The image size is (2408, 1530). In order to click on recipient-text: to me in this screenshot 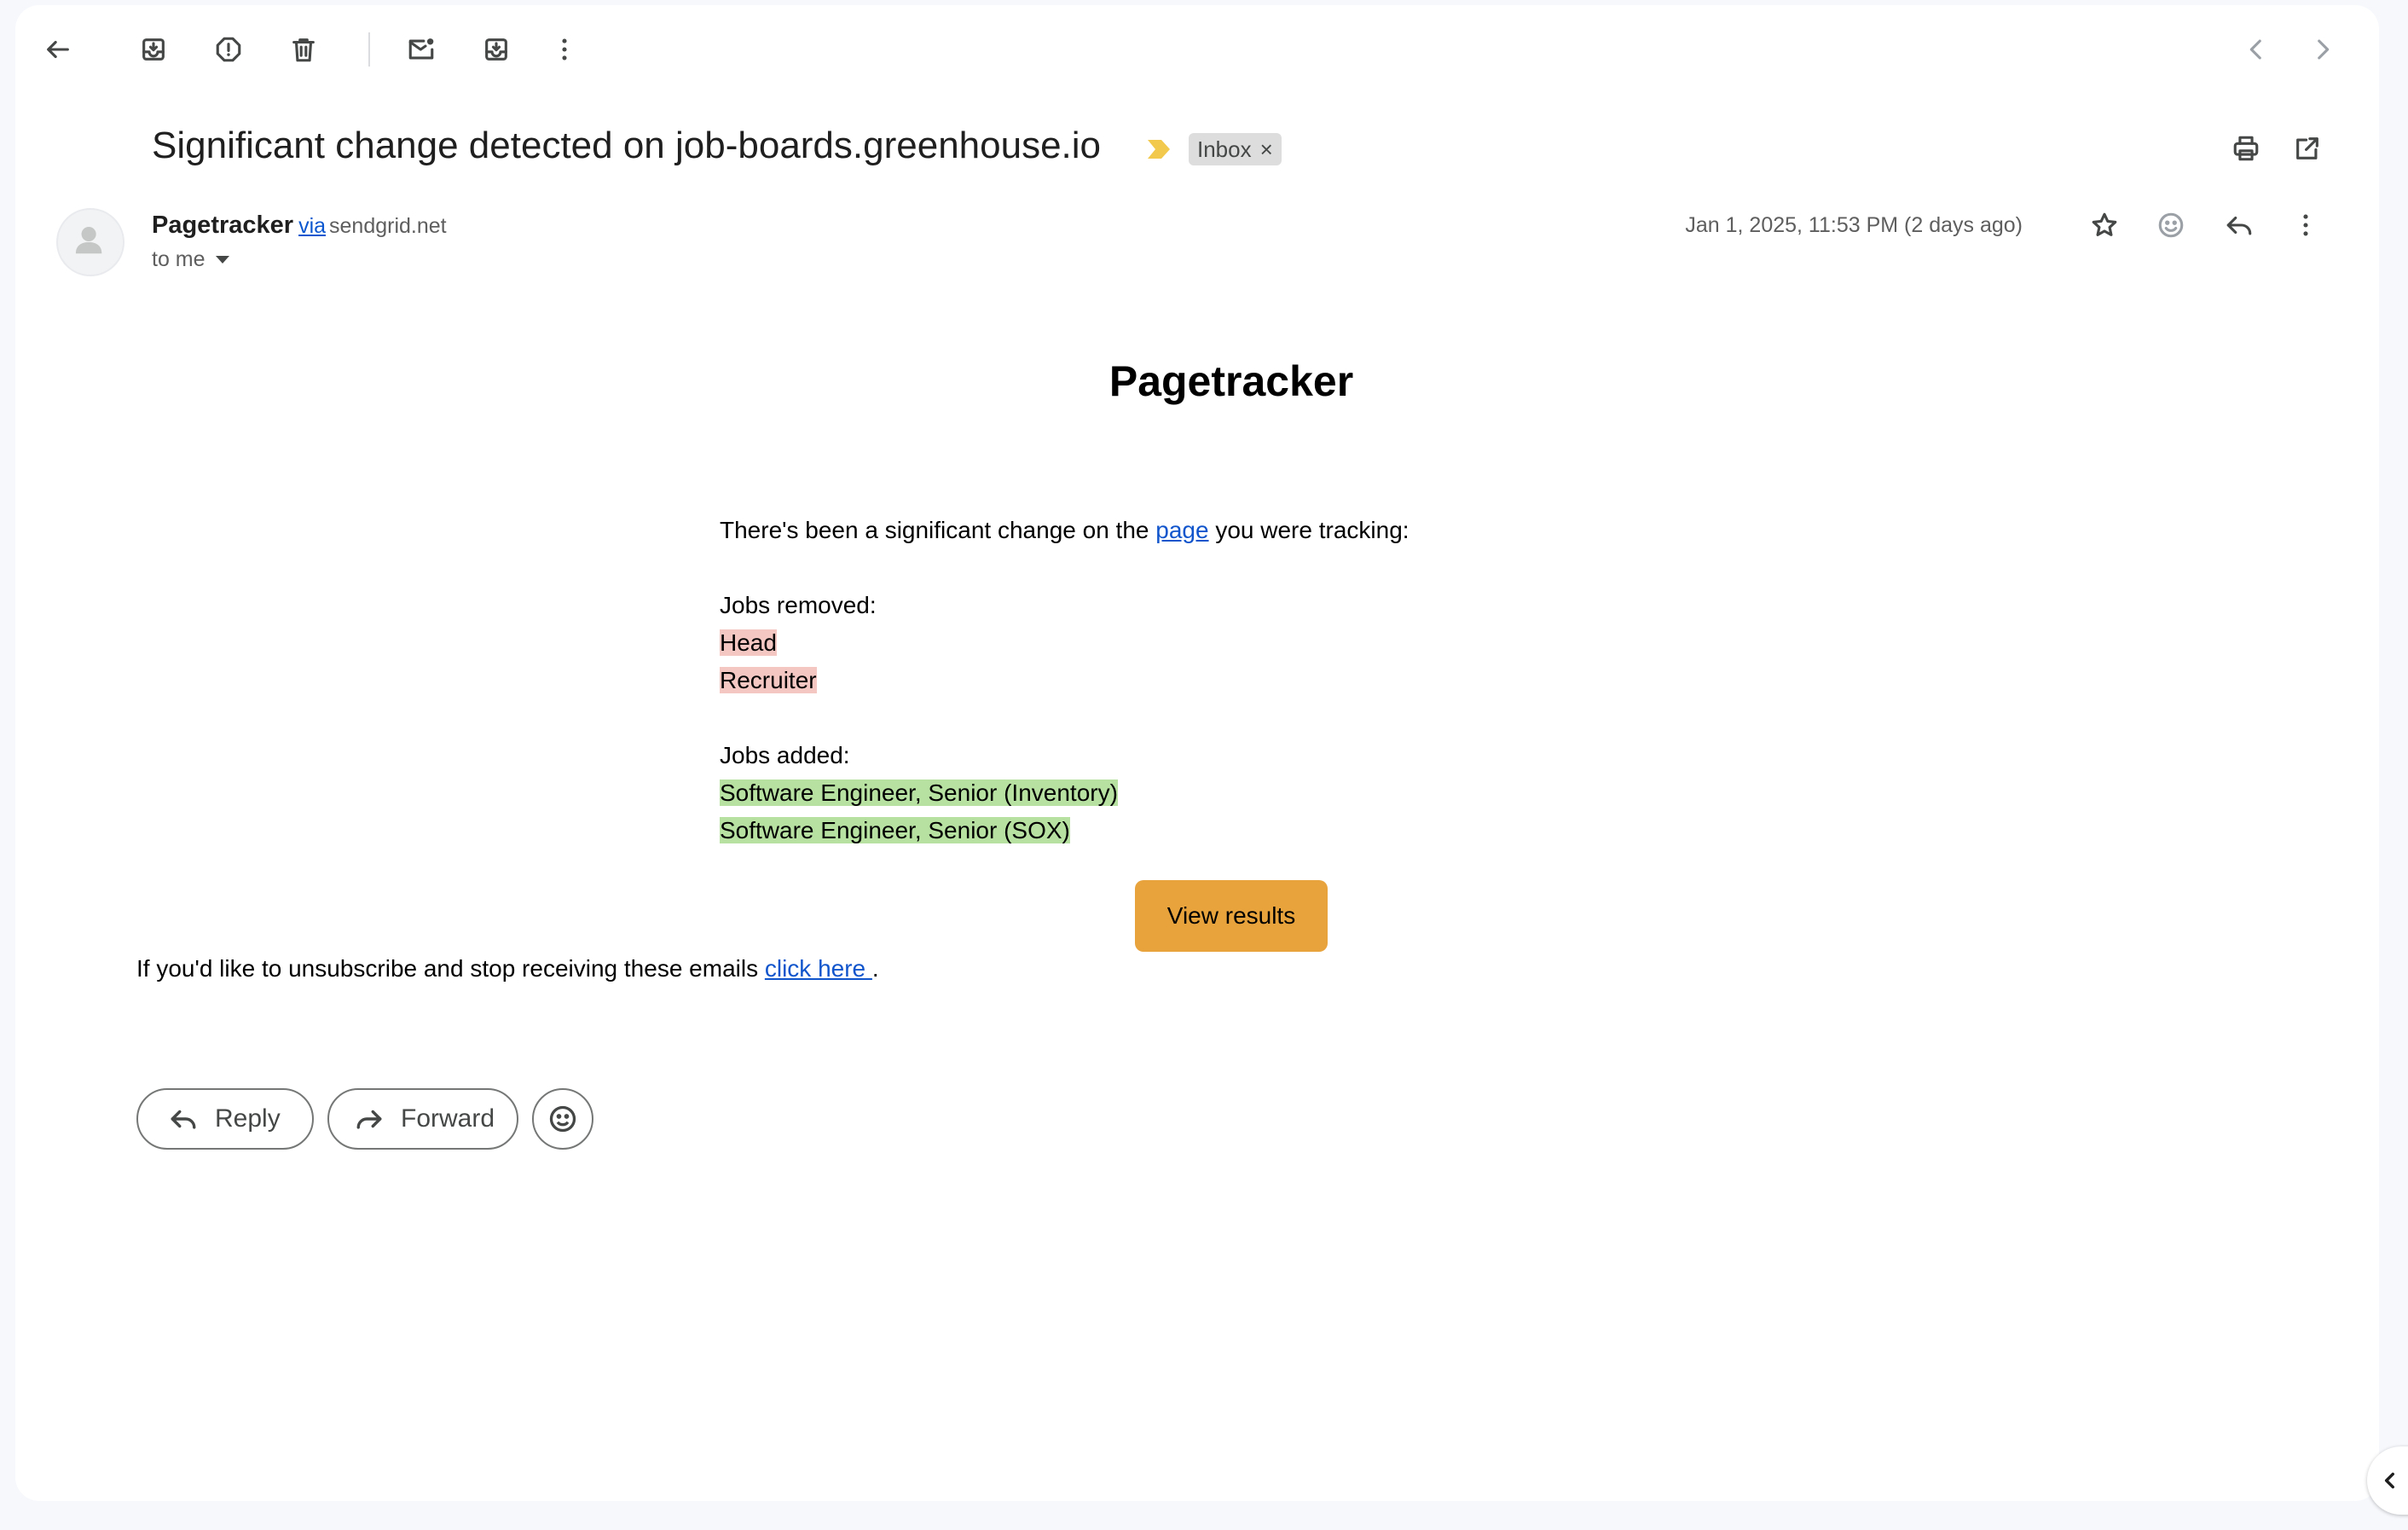, I will do `click(178, 259)`.